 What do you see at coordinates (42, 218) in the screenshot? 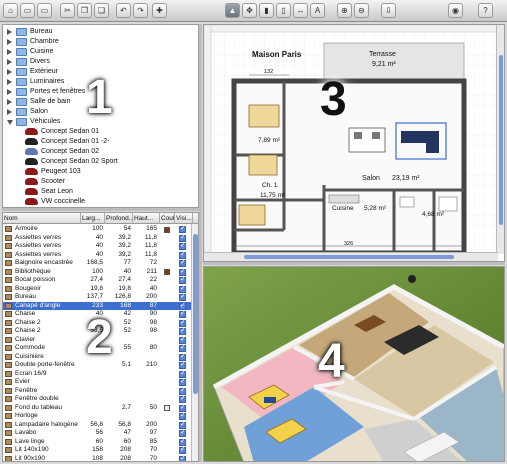
I see `column-header: Nom` at bounding box center [42, 218].